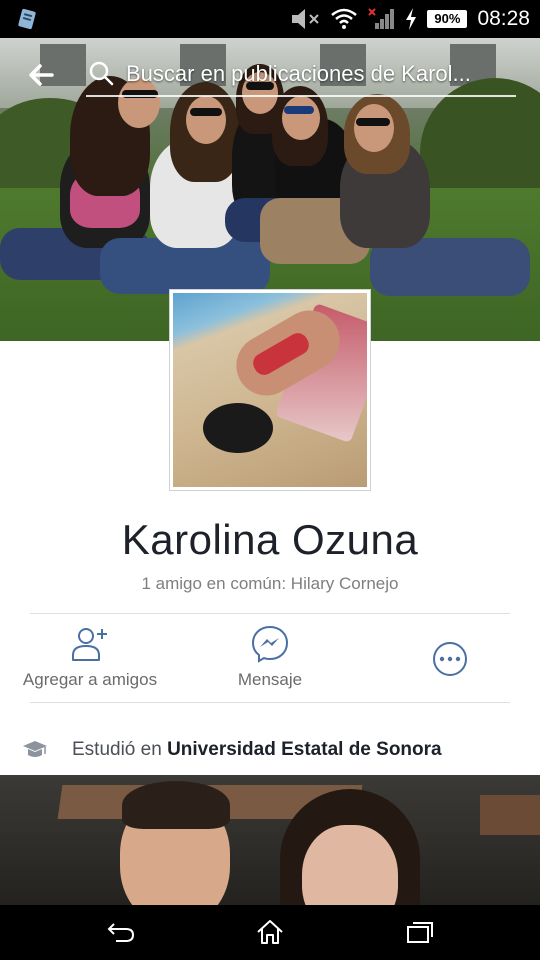 This screenshot has height=960, width=540. What do you see at coordinates (503, 18) in the screenshot?
I see `status-time: 08:28` at bounding box center [503, 18].